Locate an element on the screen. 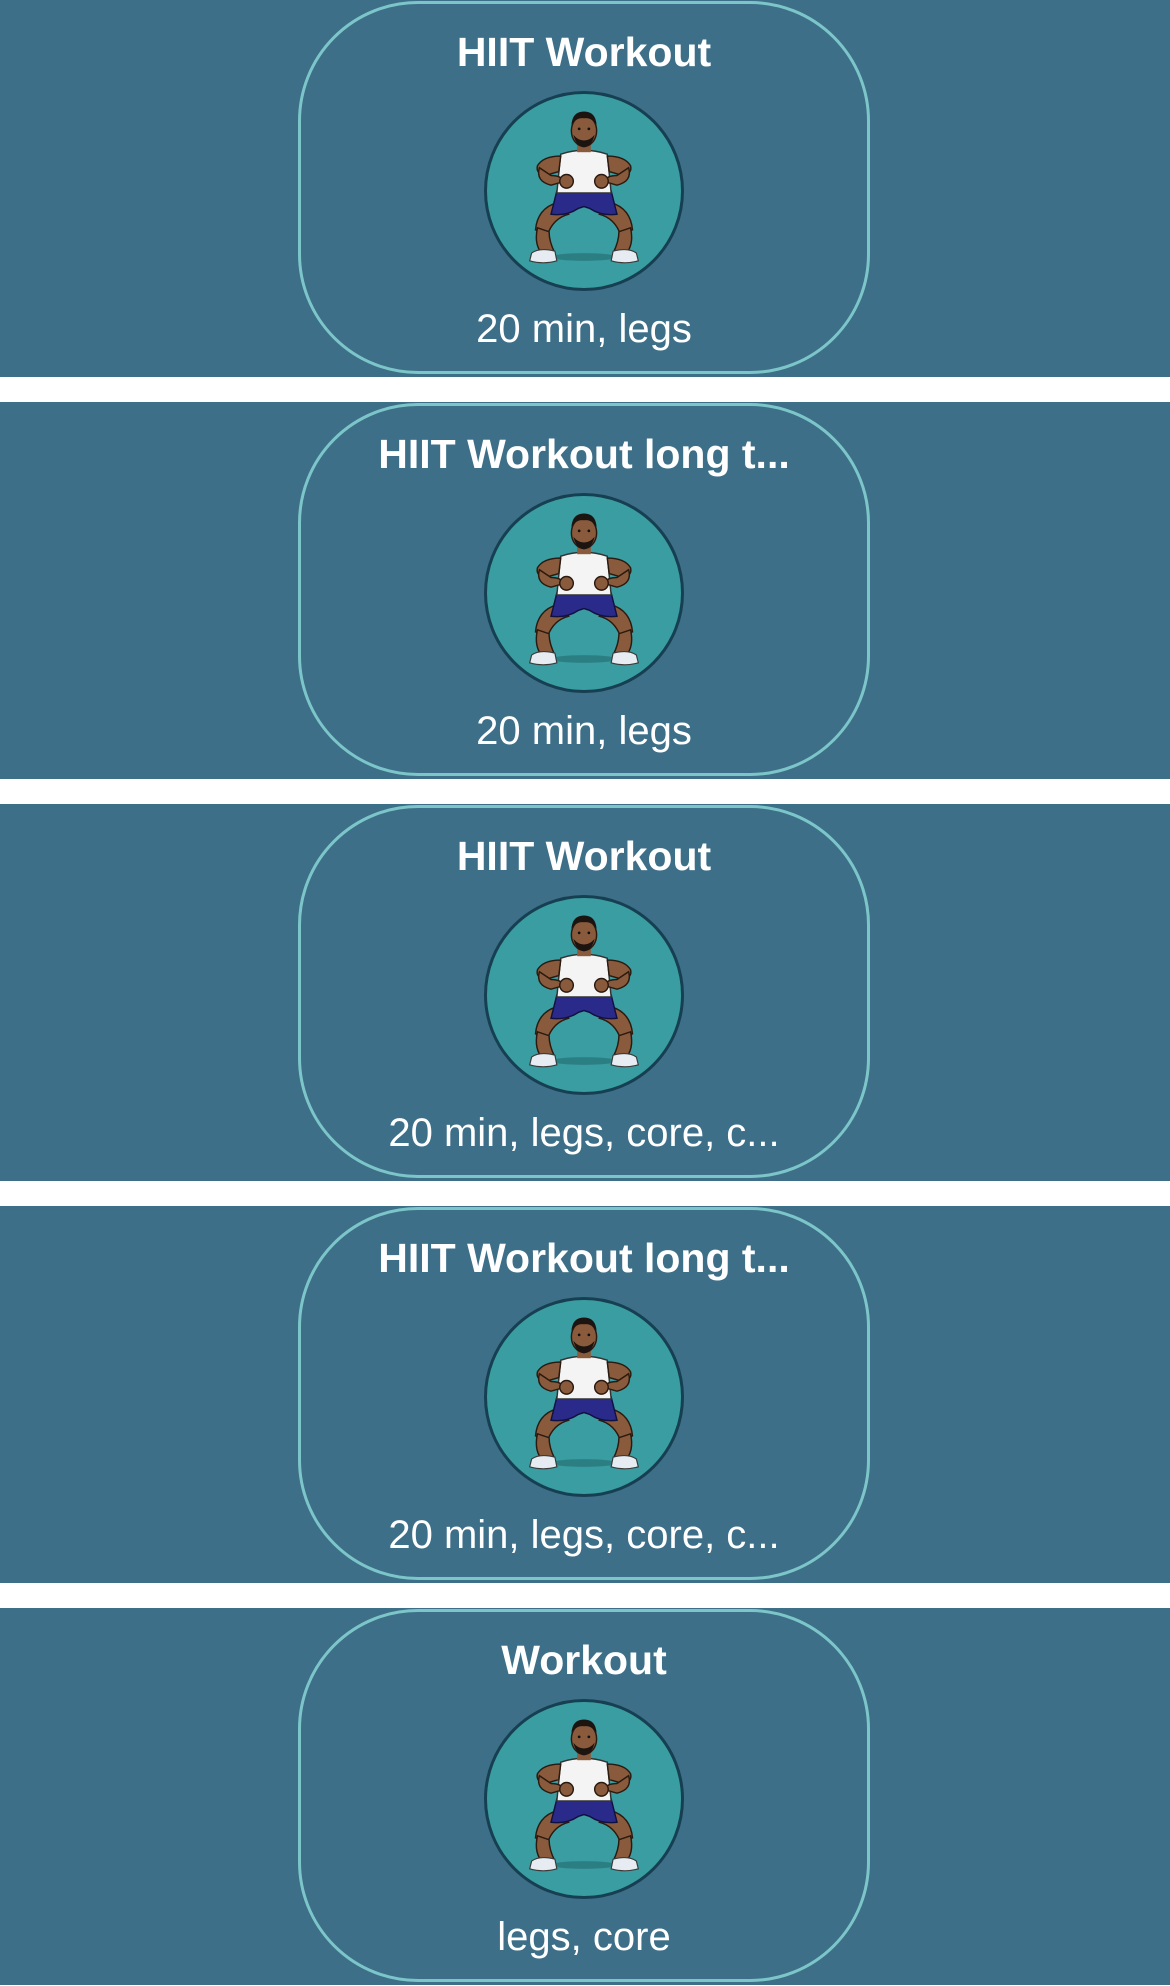  workout-card: HIIT Workout long t... 20 min, legs is located at coordinates (584, 589).